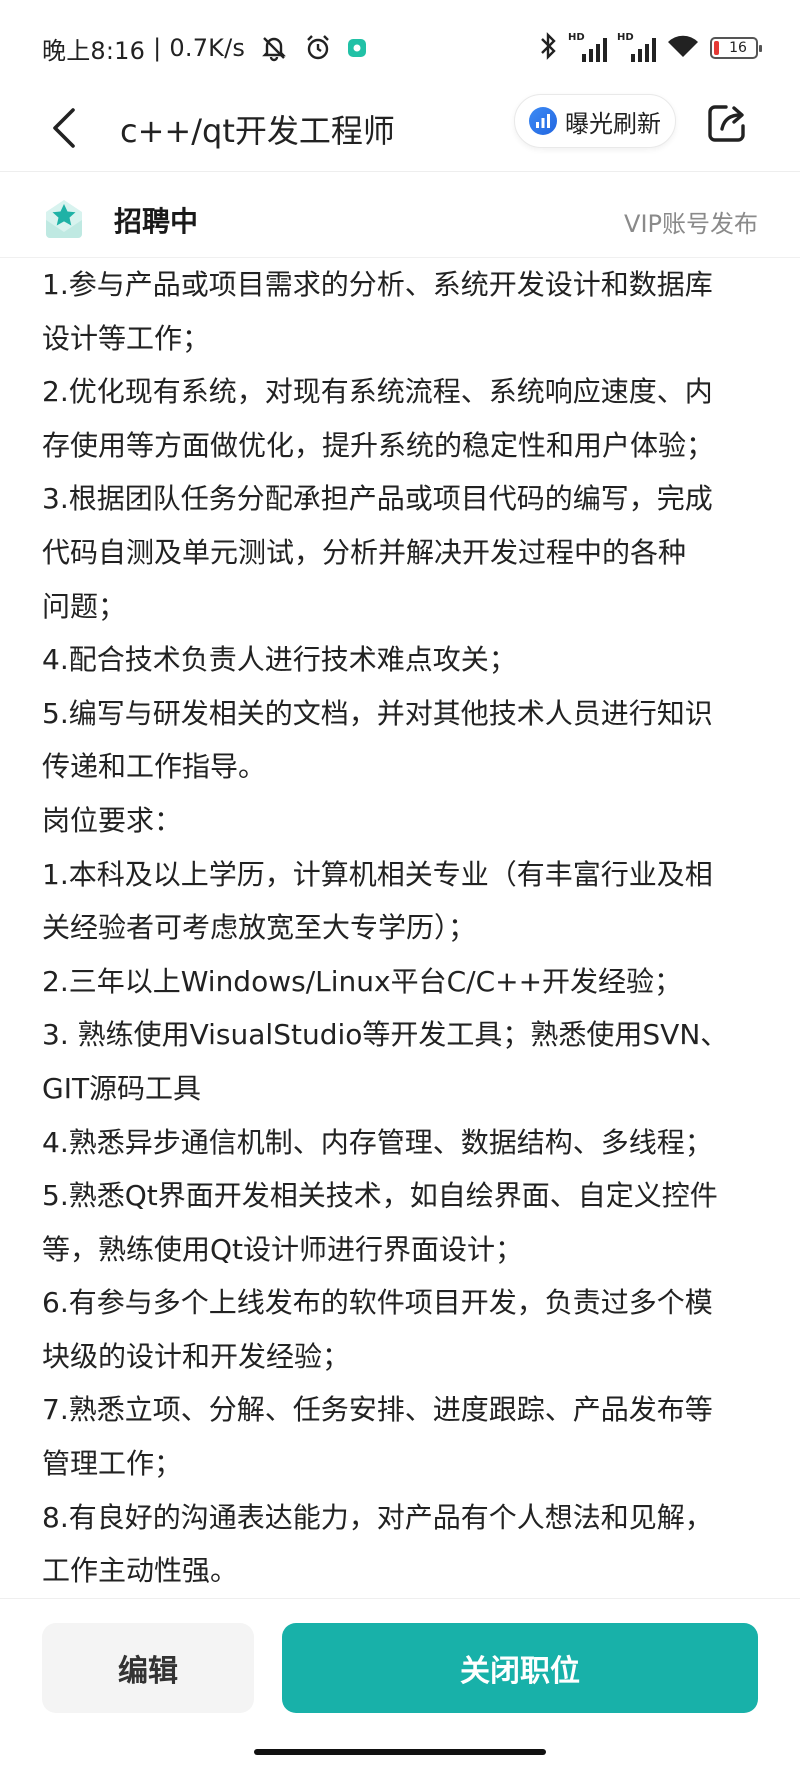 The height and width of the screenshot is (1778, 800). Describe the element at coordinates (378, 445) in the screenshot. I see `description-line: 存使用等方面做优化，提升系统的稳定性和用户体验；` at that location.